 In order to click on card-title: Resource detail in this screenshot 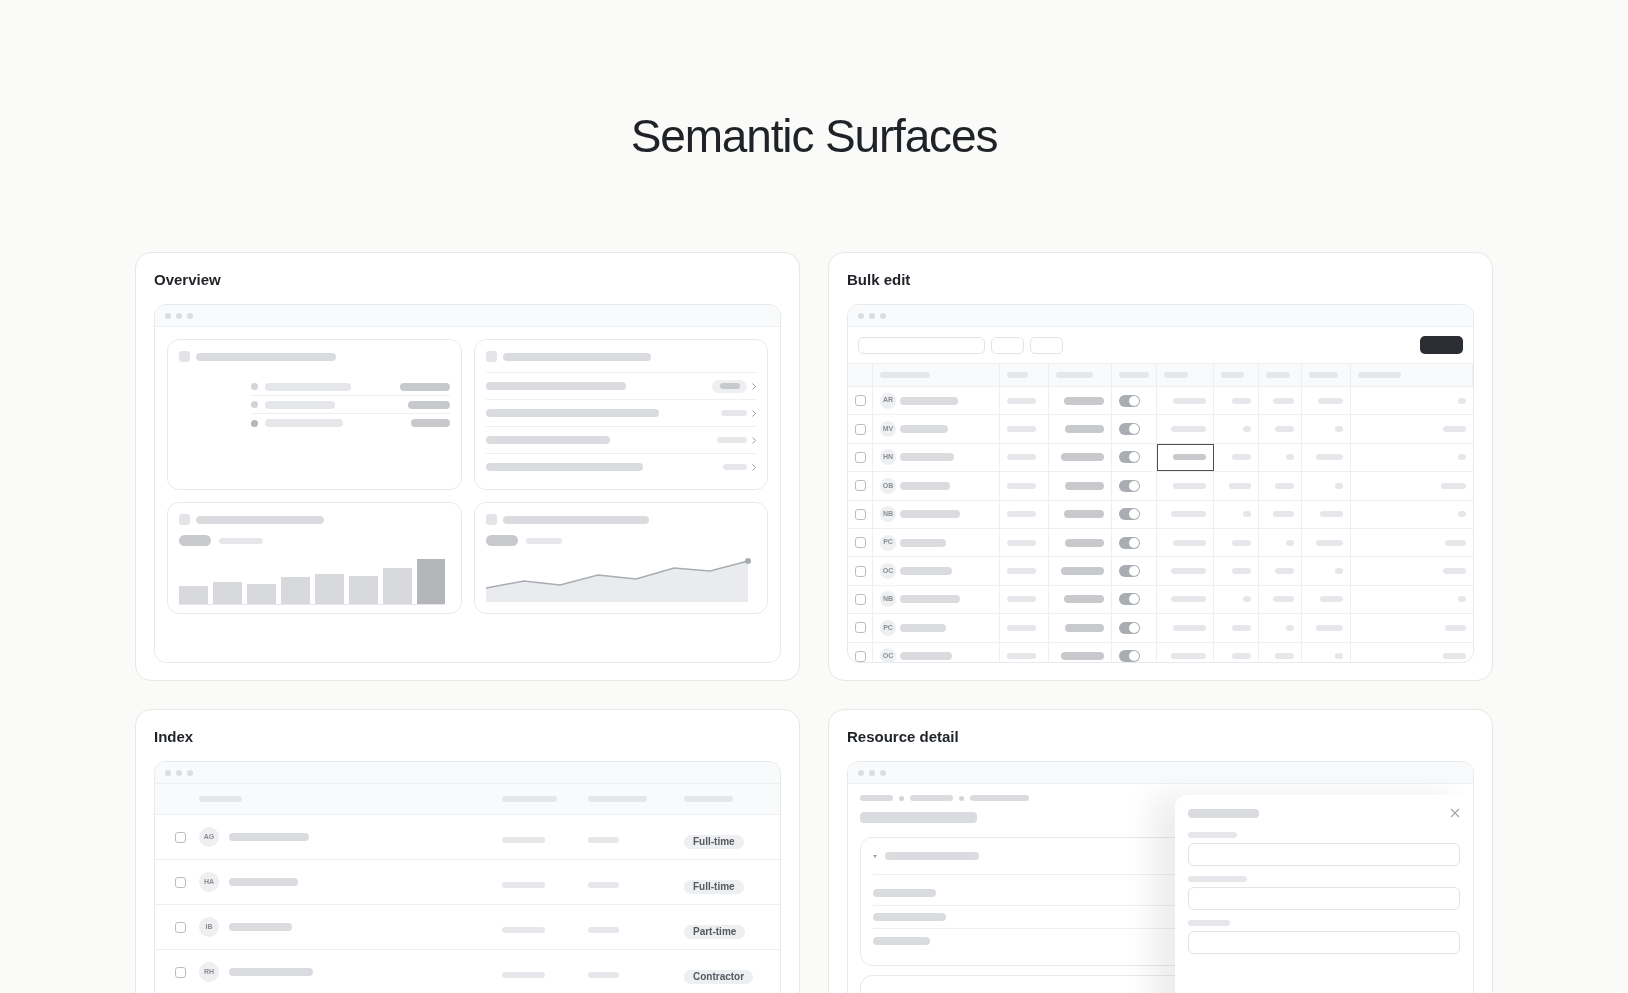, I will do `click(903, 737)`.